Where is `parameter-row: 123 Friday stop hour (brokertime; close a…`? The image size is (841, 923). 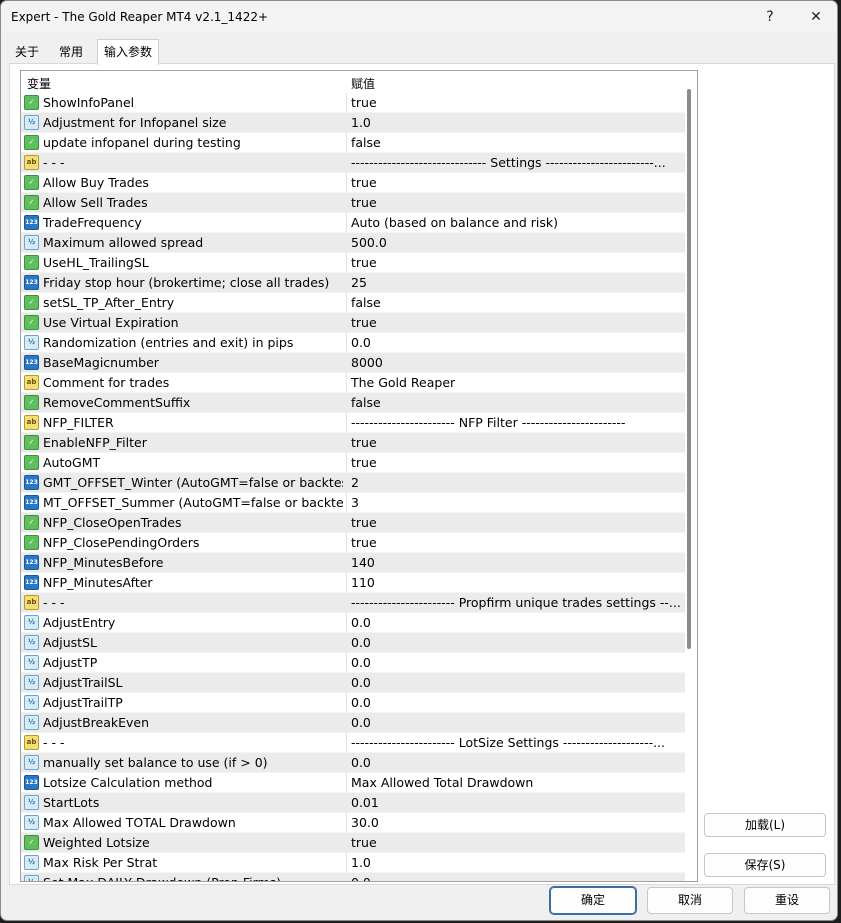
parameter-row: 123 Friday stop hour (brokertime; close a… is located at coordinates (353, 283).